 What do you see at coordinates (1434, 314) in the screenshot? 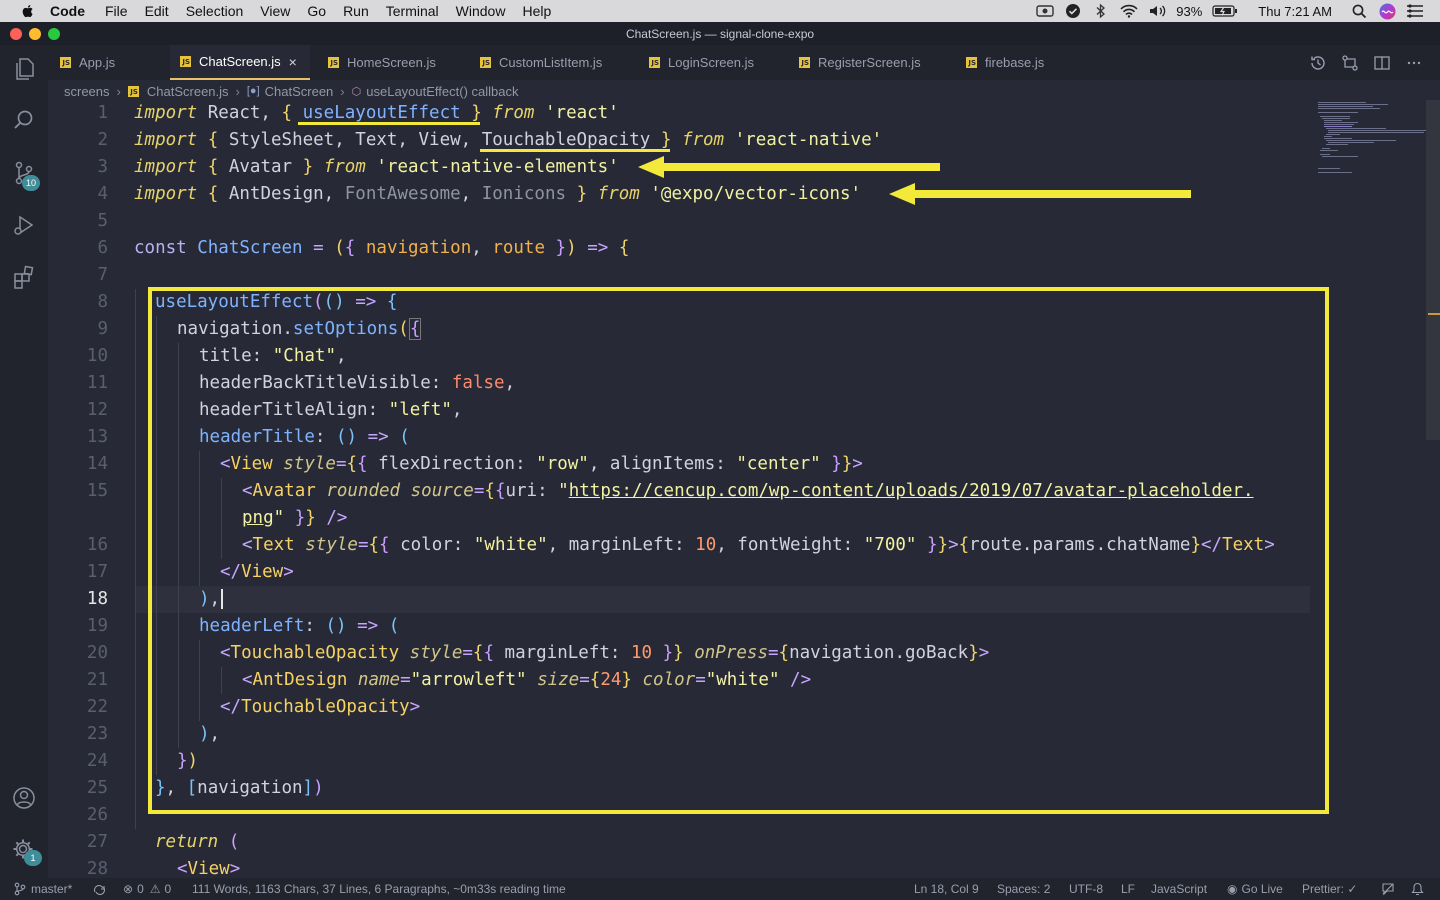
I see `scrollbar-position-marker` at bounding box center [1434, 314].